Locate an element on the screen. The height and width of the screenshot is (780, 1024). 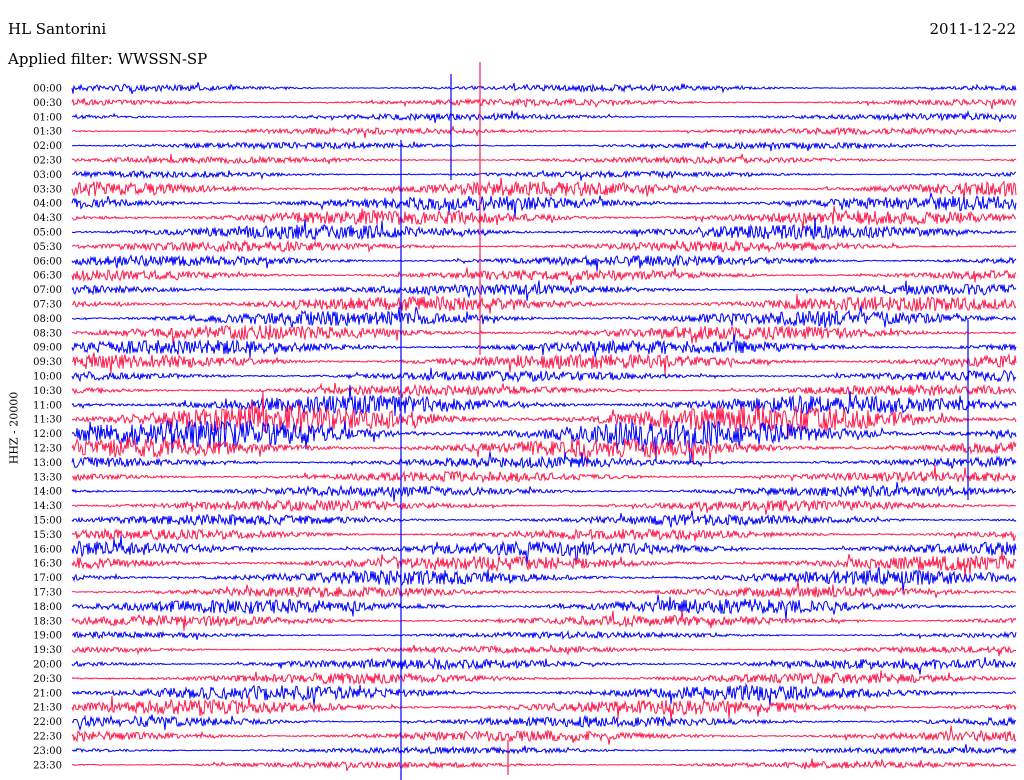
row-time-label: 06:00 is located at coordinates (47, 261).